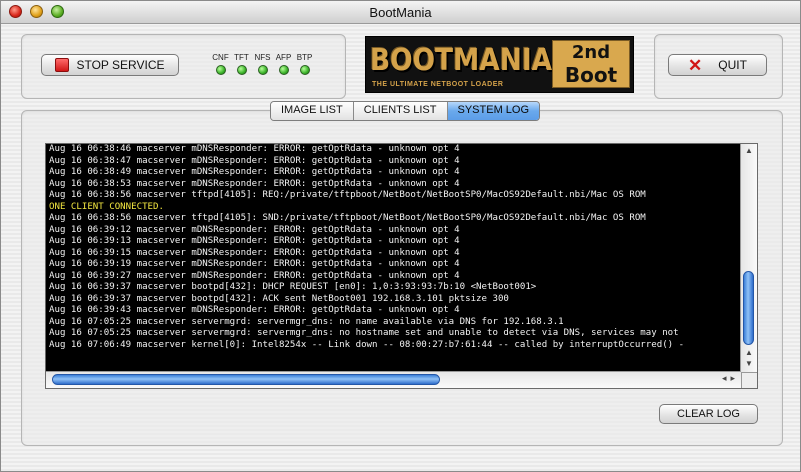 This screenshot has width=801, height=472. I want to click on logo-main-text: BOOTMANIA, so click(461, 60).